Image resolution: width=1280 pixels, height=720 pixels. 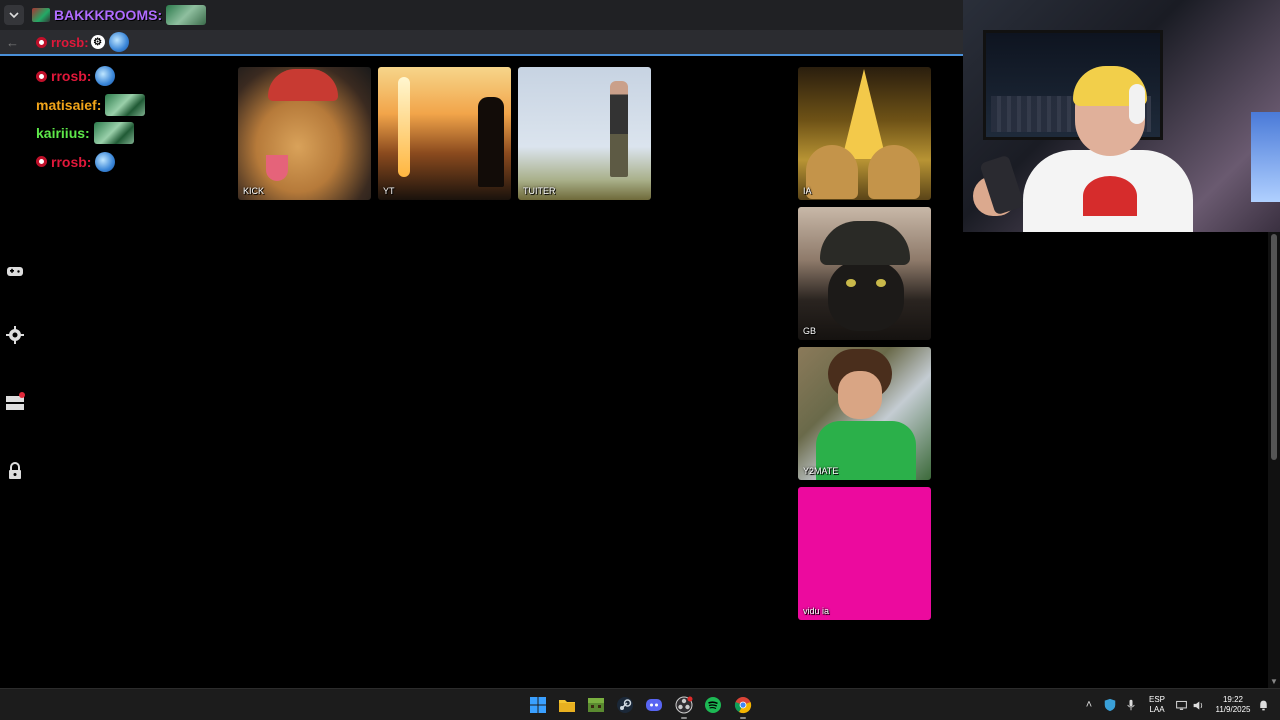 I want to click on security-tray-icon, so click(x=1110, y=705).